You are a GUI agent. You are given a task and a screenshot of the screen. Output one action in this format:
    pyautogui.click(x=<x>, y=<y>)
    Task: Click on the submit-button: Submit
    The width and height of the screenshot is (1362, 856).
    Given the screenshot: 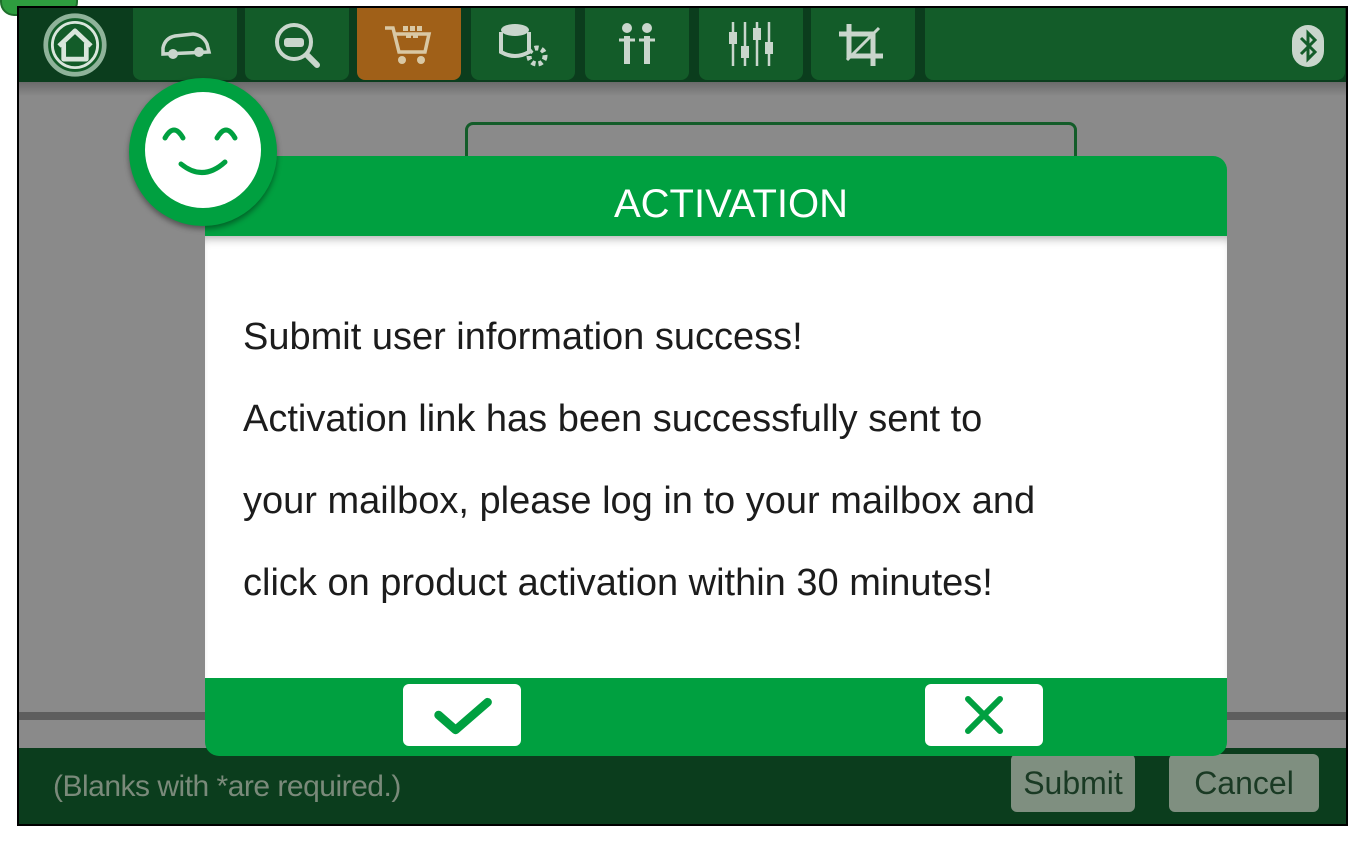 What is the action you would take?
    pyautogui.click(x=1073, y=783)
    